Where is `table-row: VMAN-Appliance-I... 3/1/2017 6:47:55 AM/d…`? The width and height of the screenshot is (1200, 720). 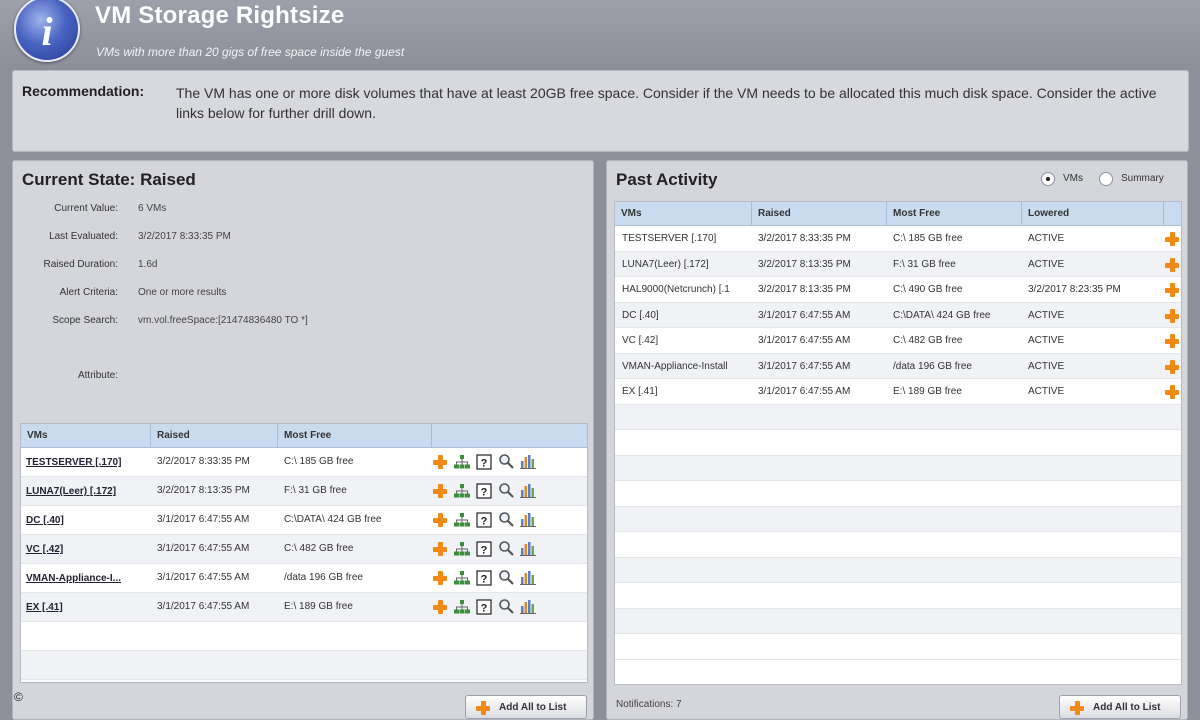
table-row: VMAN-Appliance-I... 3/1/2017 6:47:55 AM/d… is located at coordinates (304, 578).